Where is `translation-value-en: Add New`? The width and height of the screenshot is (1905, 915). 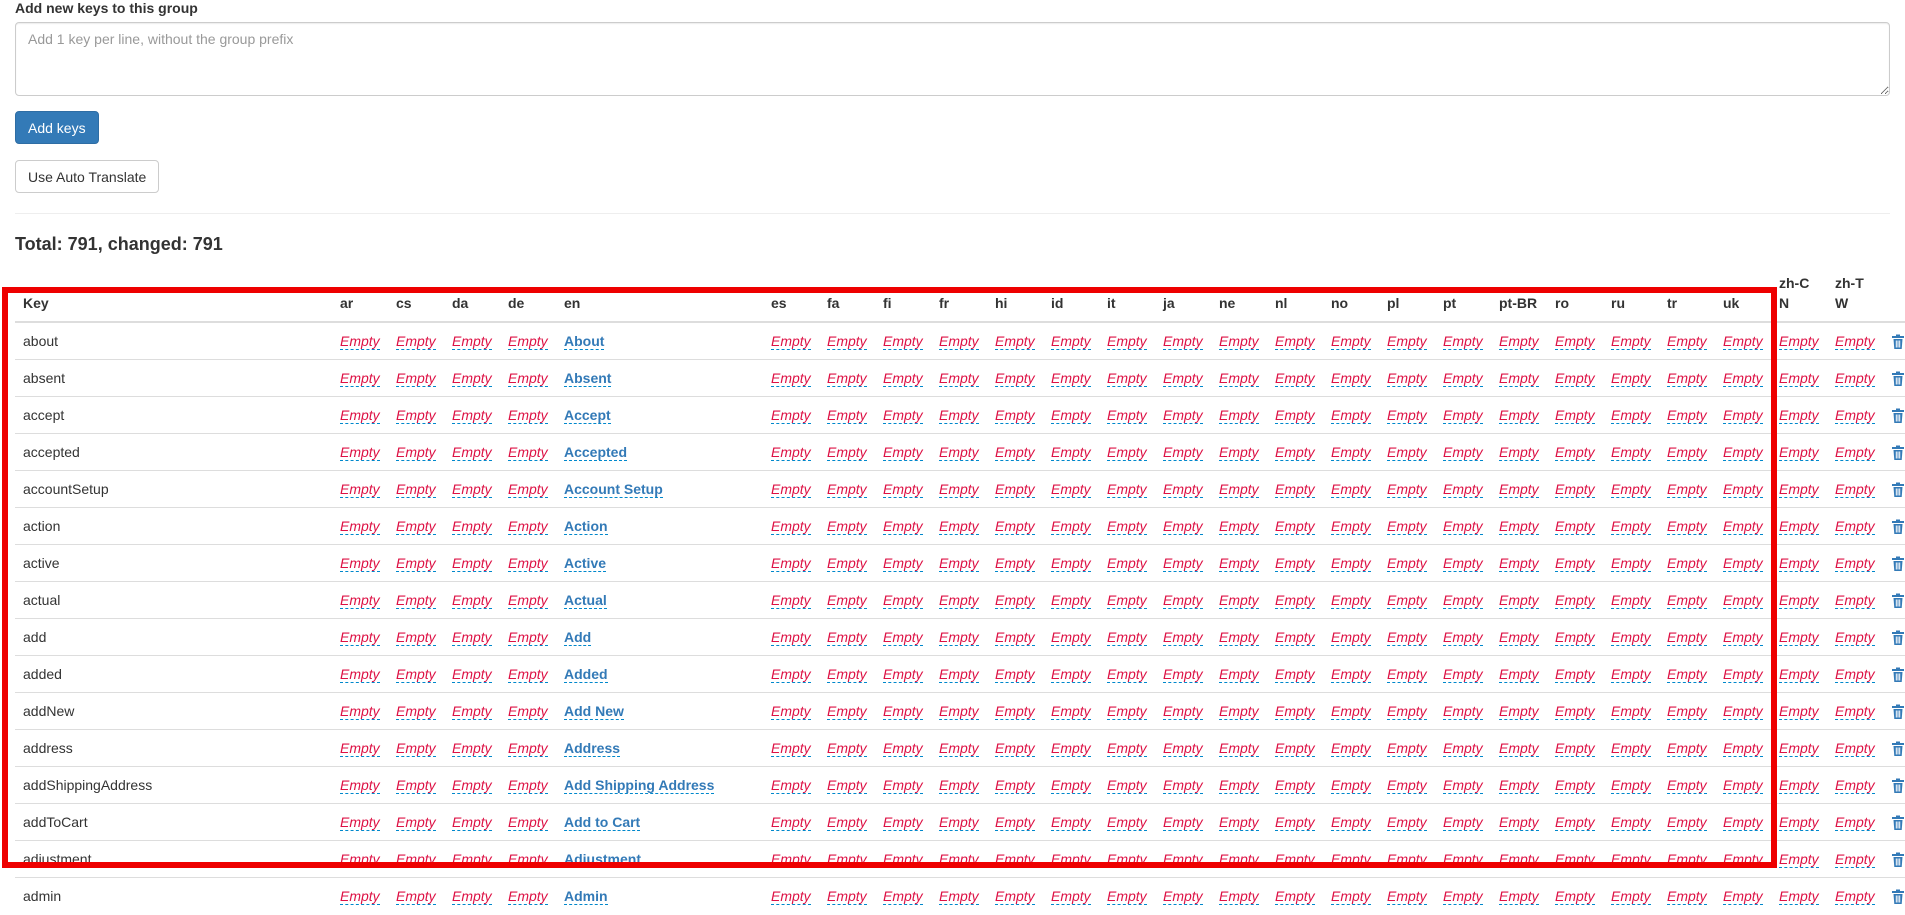 translation-value-en: Add New is located at coordinates (594, 711).